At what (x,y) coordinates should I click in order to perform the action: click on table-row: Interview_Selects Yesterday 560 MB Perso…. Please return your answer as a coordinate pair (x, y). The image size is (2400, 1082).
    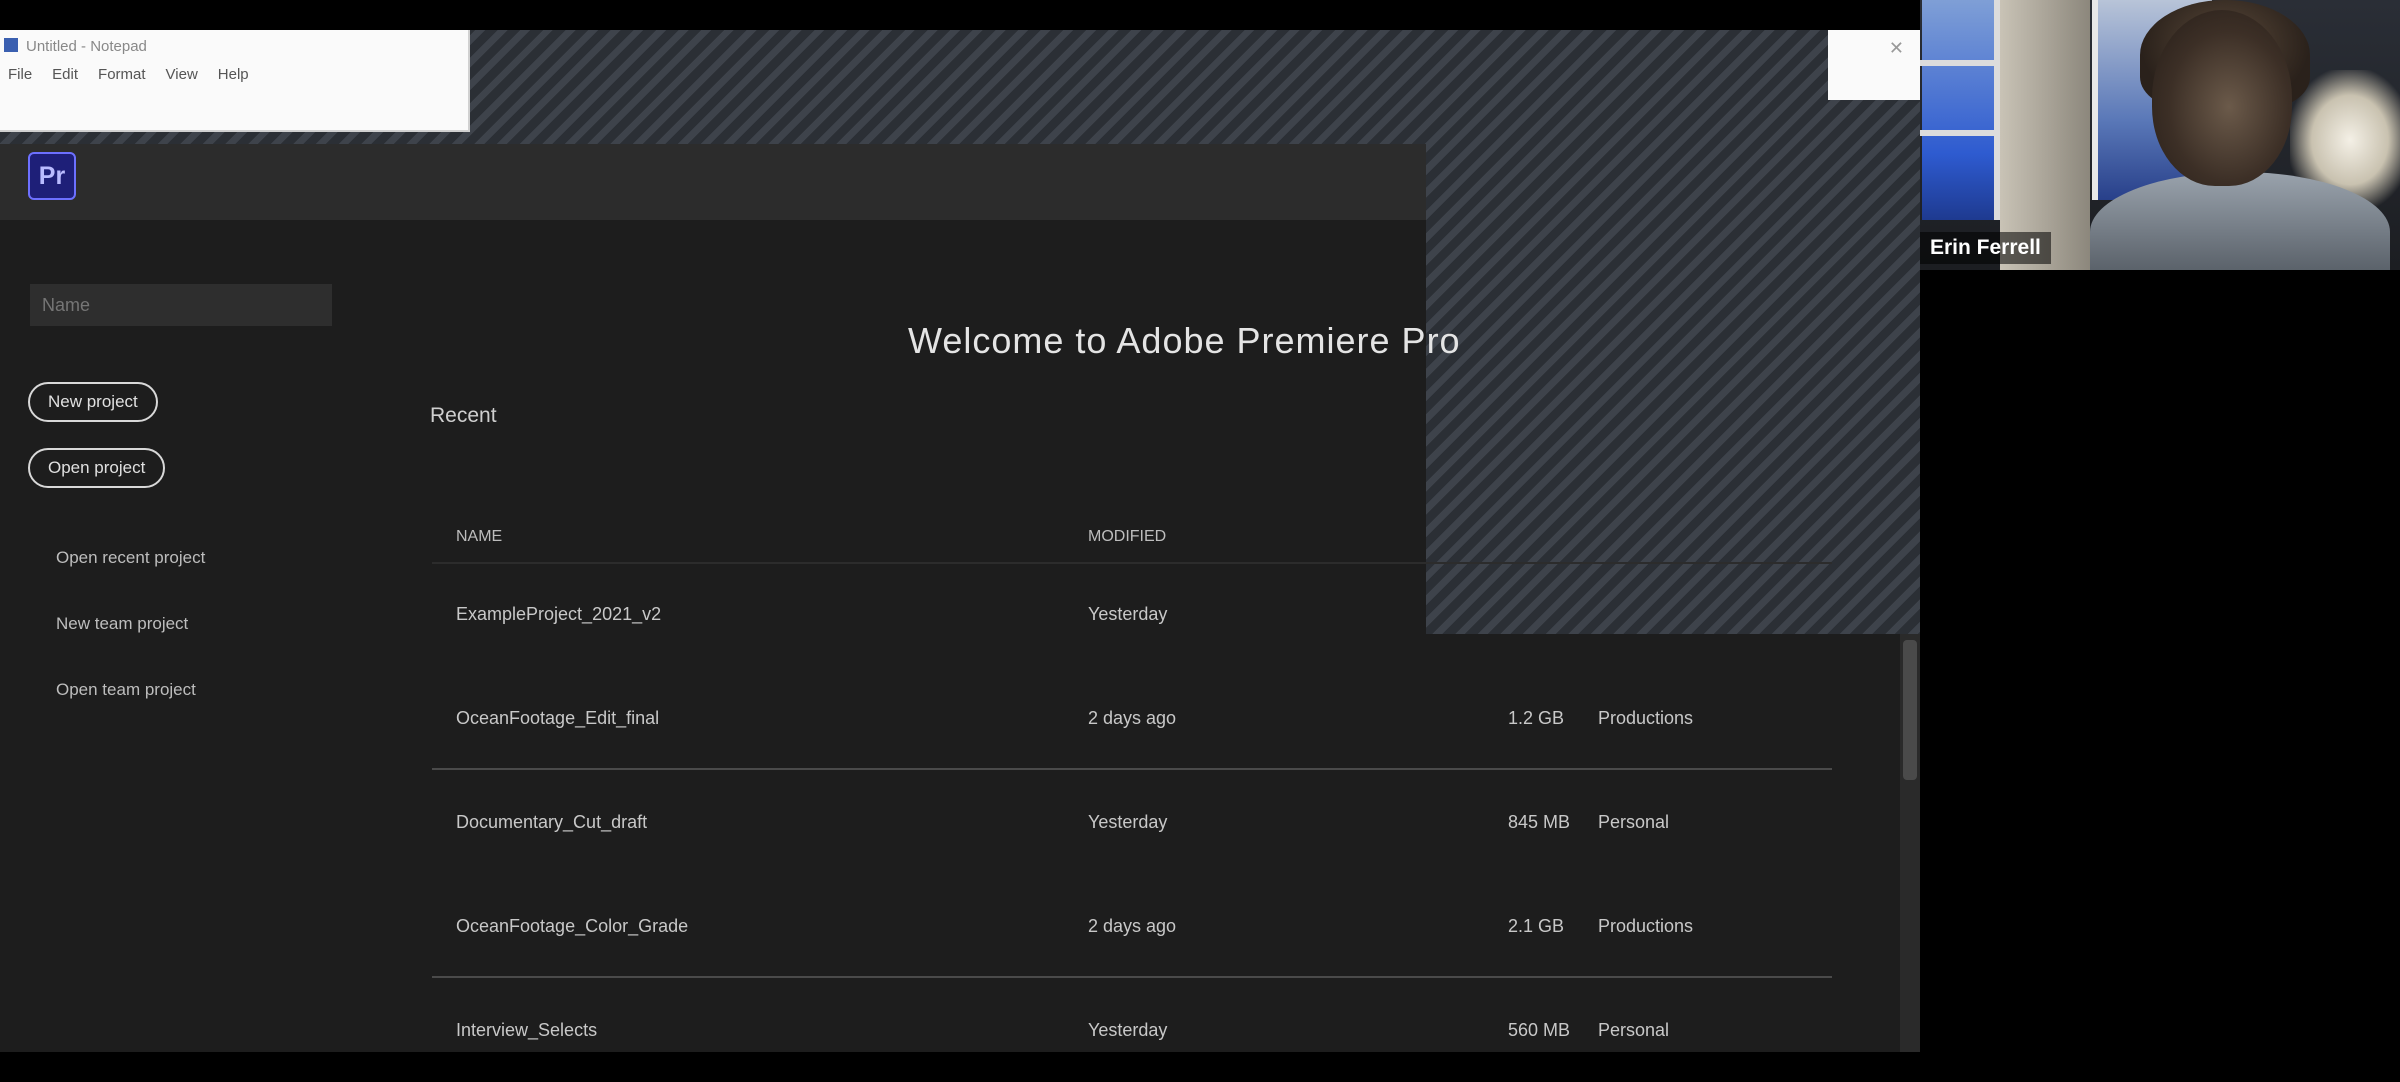
    Looking at the image, I should click on (1132, 1045).